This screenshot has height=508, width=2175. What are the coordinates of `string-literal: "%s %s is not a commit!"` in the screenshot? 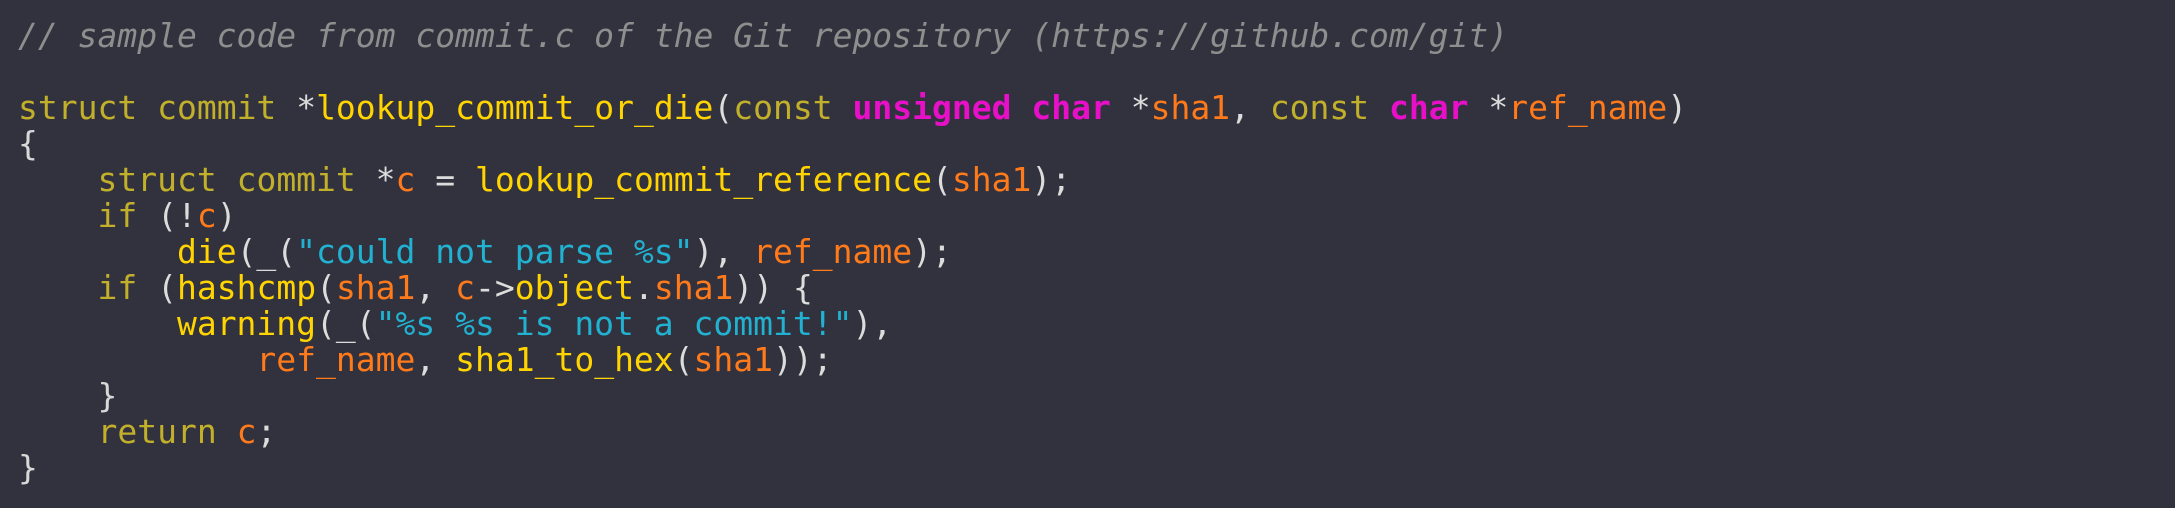 It's located at (614, 323).